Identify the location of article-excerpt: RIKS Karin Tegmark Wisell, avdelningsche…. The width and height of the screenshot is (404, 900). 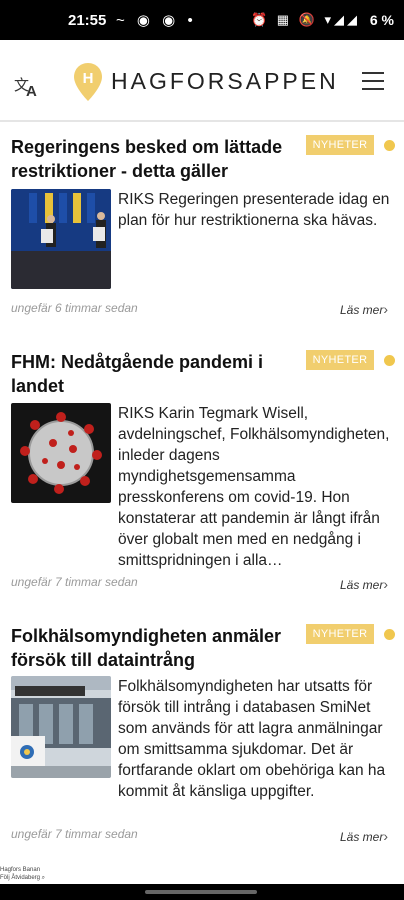
(254, 487).